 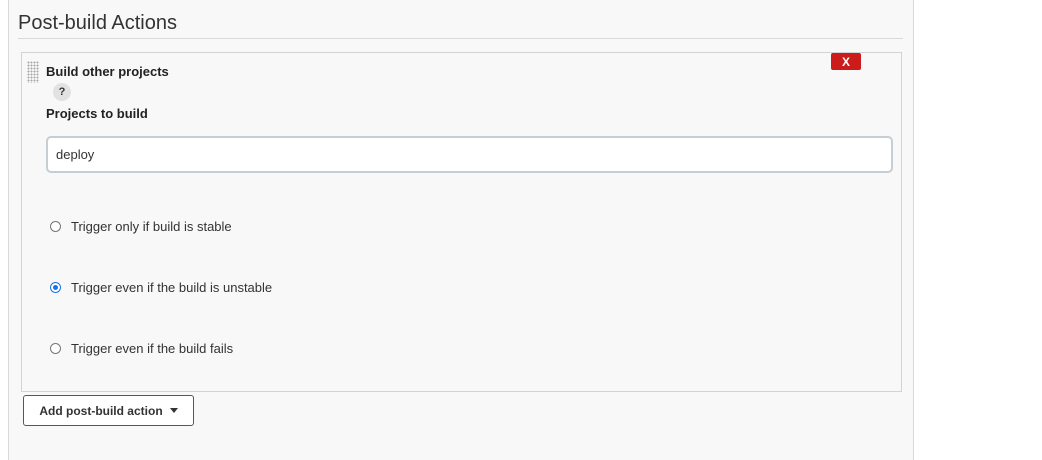 I want to click on caret-down-icon, so click(x=173, y=410).